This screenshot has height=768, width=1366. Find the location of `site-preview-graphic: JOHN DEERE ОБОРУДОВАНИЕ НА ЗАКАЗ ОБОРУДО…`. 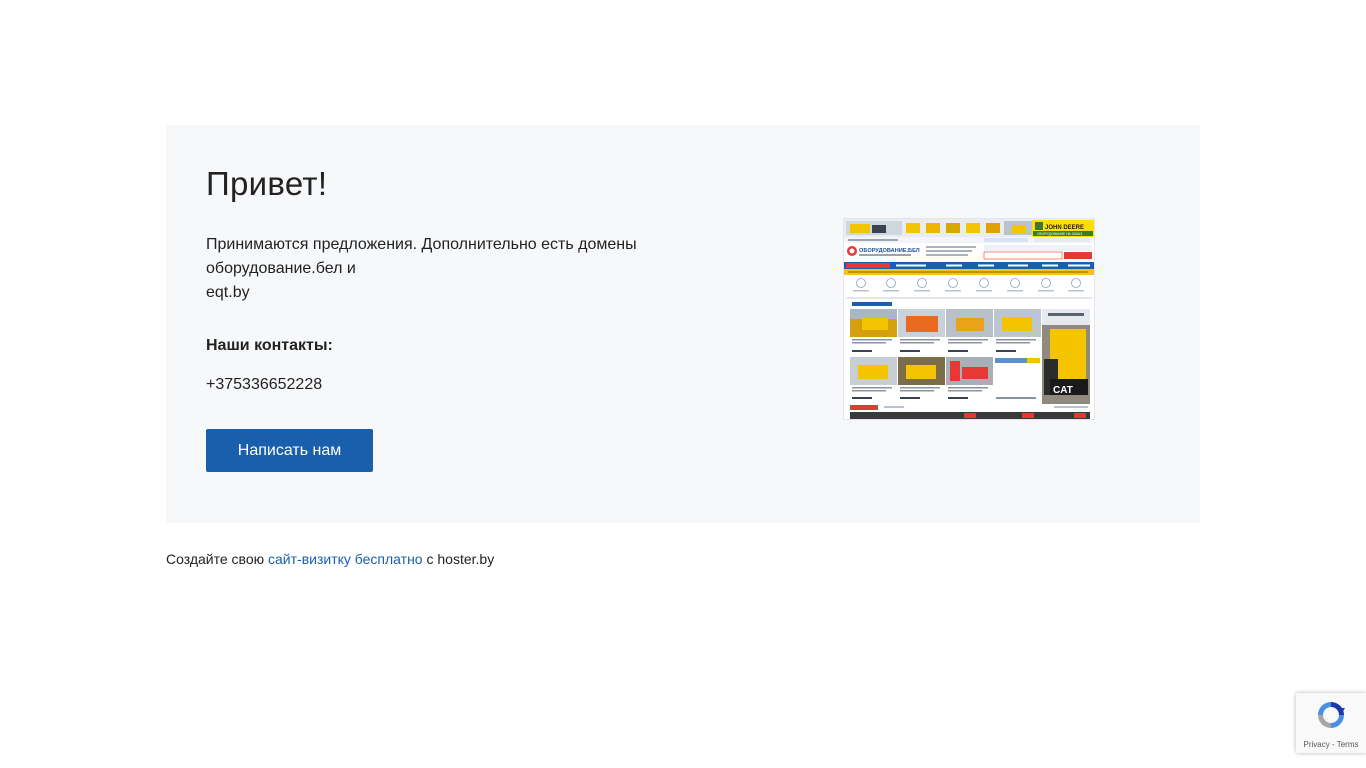

site-preview-graphic: JOHN DEERE ОБОРУДОВАНИЕ НА ЗАКАЗ ОБОРУДО… is located at coordinates (969, 319).